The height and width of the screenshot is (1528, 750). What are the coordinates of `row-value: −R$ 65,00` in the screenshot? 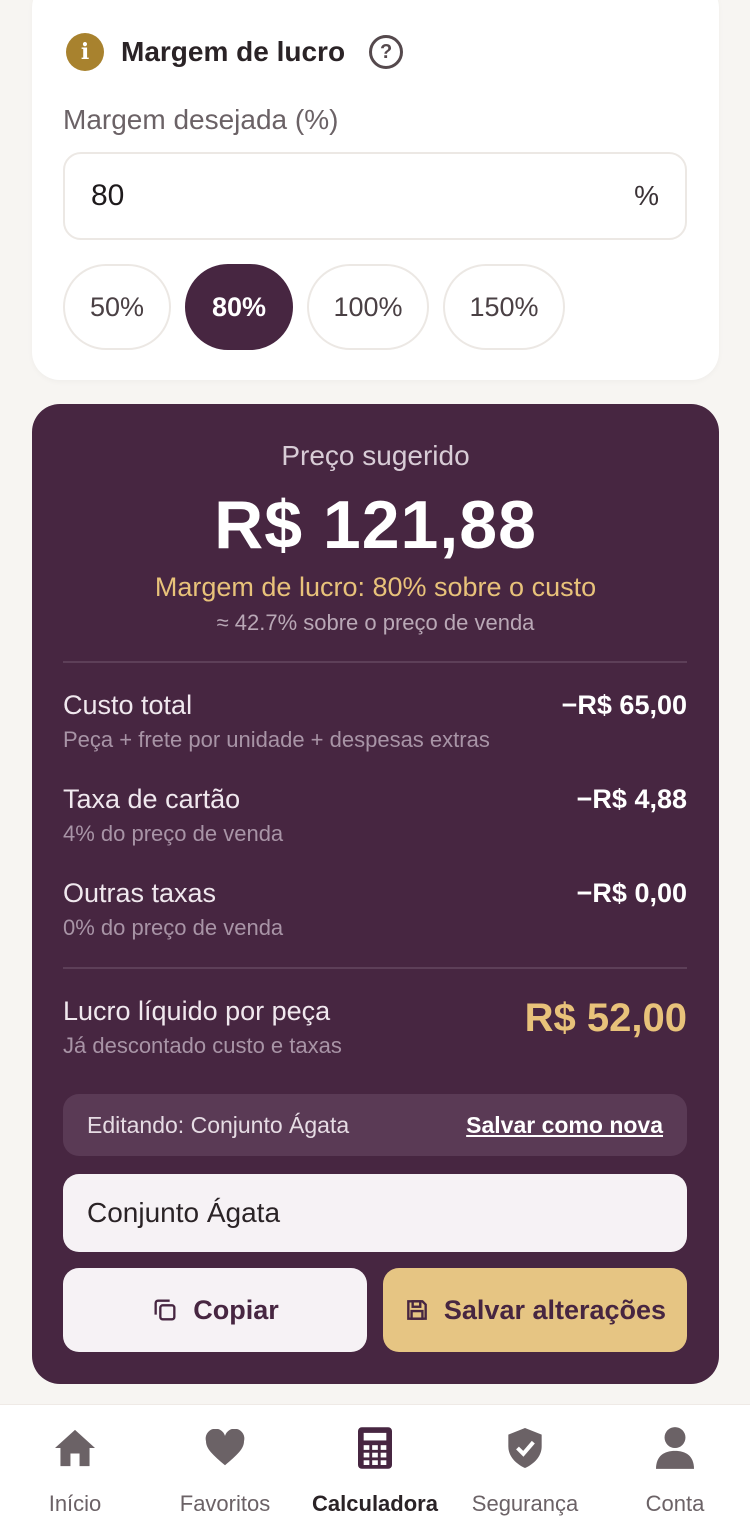 It's located at (624, 705).